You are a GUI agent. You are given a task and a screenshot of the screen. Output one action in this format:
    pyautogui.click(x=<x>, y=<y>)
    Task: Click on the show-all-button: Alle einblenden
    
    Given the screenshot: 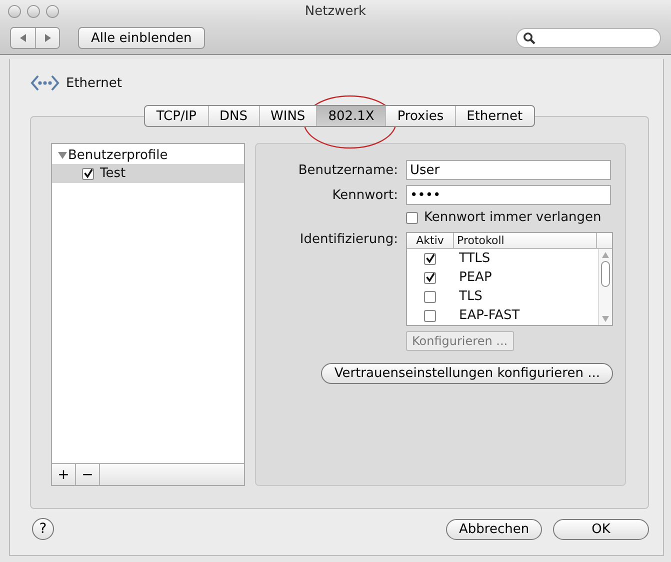 What is the action you would take?
    pyautogui.click(x=141, y=38)
    